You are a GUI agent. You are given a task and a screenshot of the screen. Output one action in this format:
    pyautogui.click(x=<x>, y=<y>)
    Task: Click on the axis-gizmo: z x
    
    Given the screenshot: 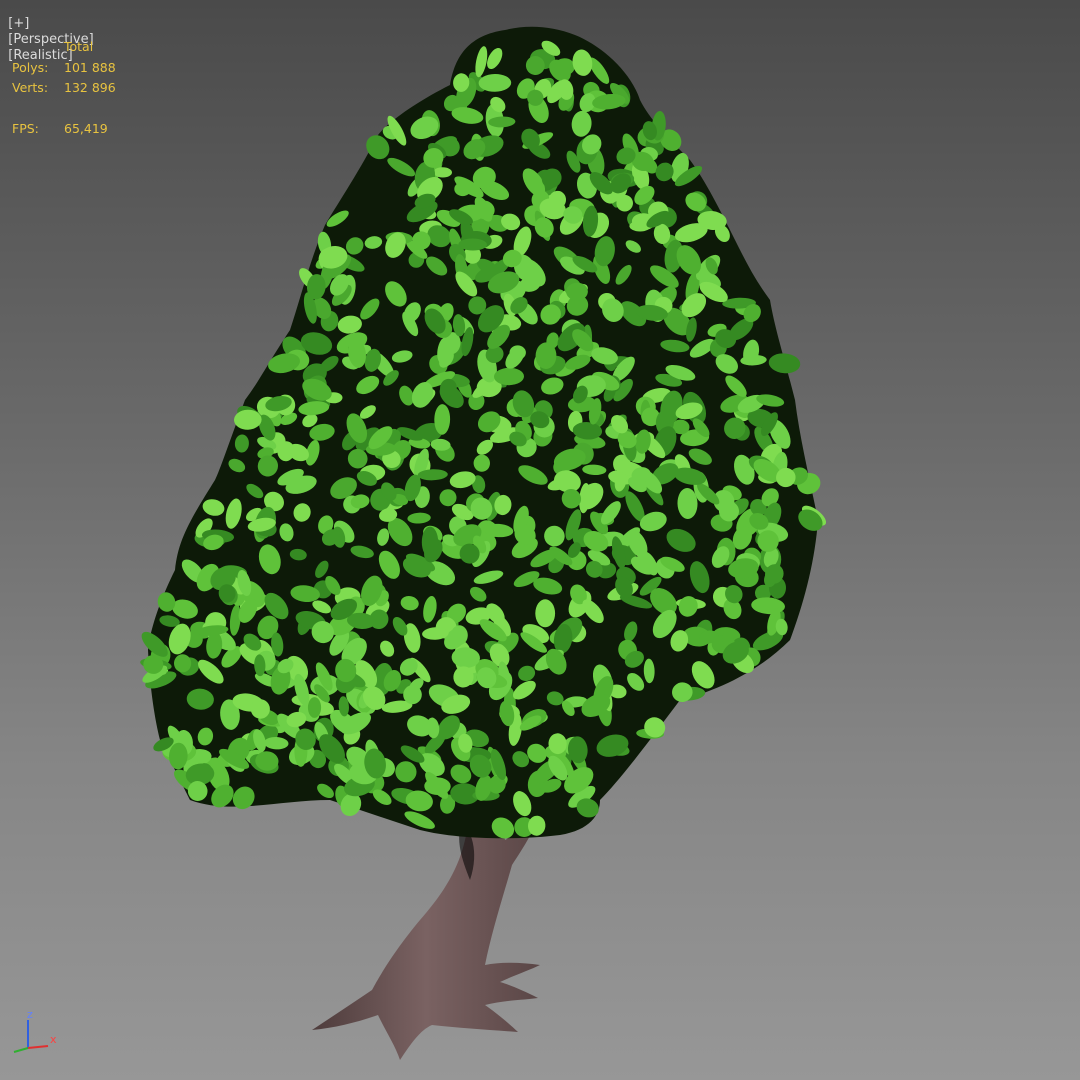 What is the action you would take?
    pyautogui.click(x=35, y=1030)
    